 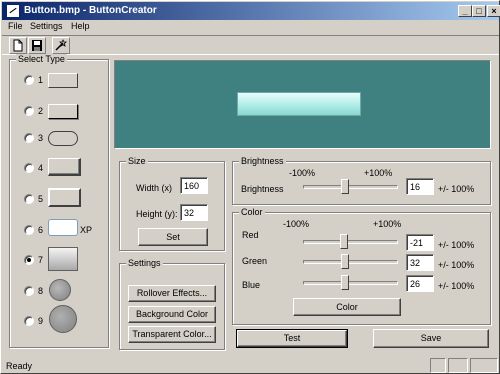 I want to click on red-value-input: -21, so click(x=420, y=242).